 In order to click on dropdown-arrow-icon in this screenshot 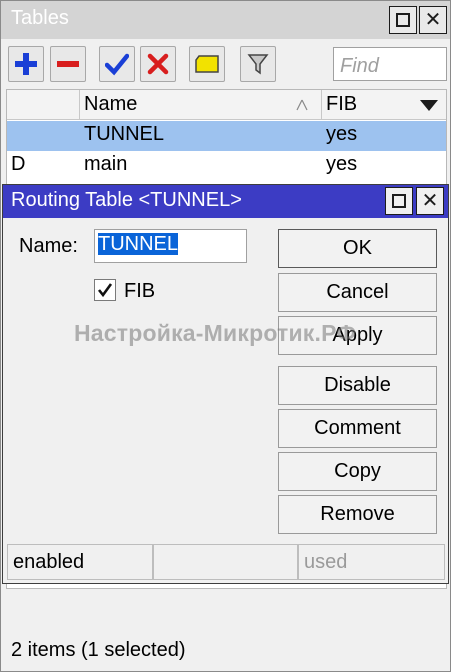, I will do `click(429, 105)`.